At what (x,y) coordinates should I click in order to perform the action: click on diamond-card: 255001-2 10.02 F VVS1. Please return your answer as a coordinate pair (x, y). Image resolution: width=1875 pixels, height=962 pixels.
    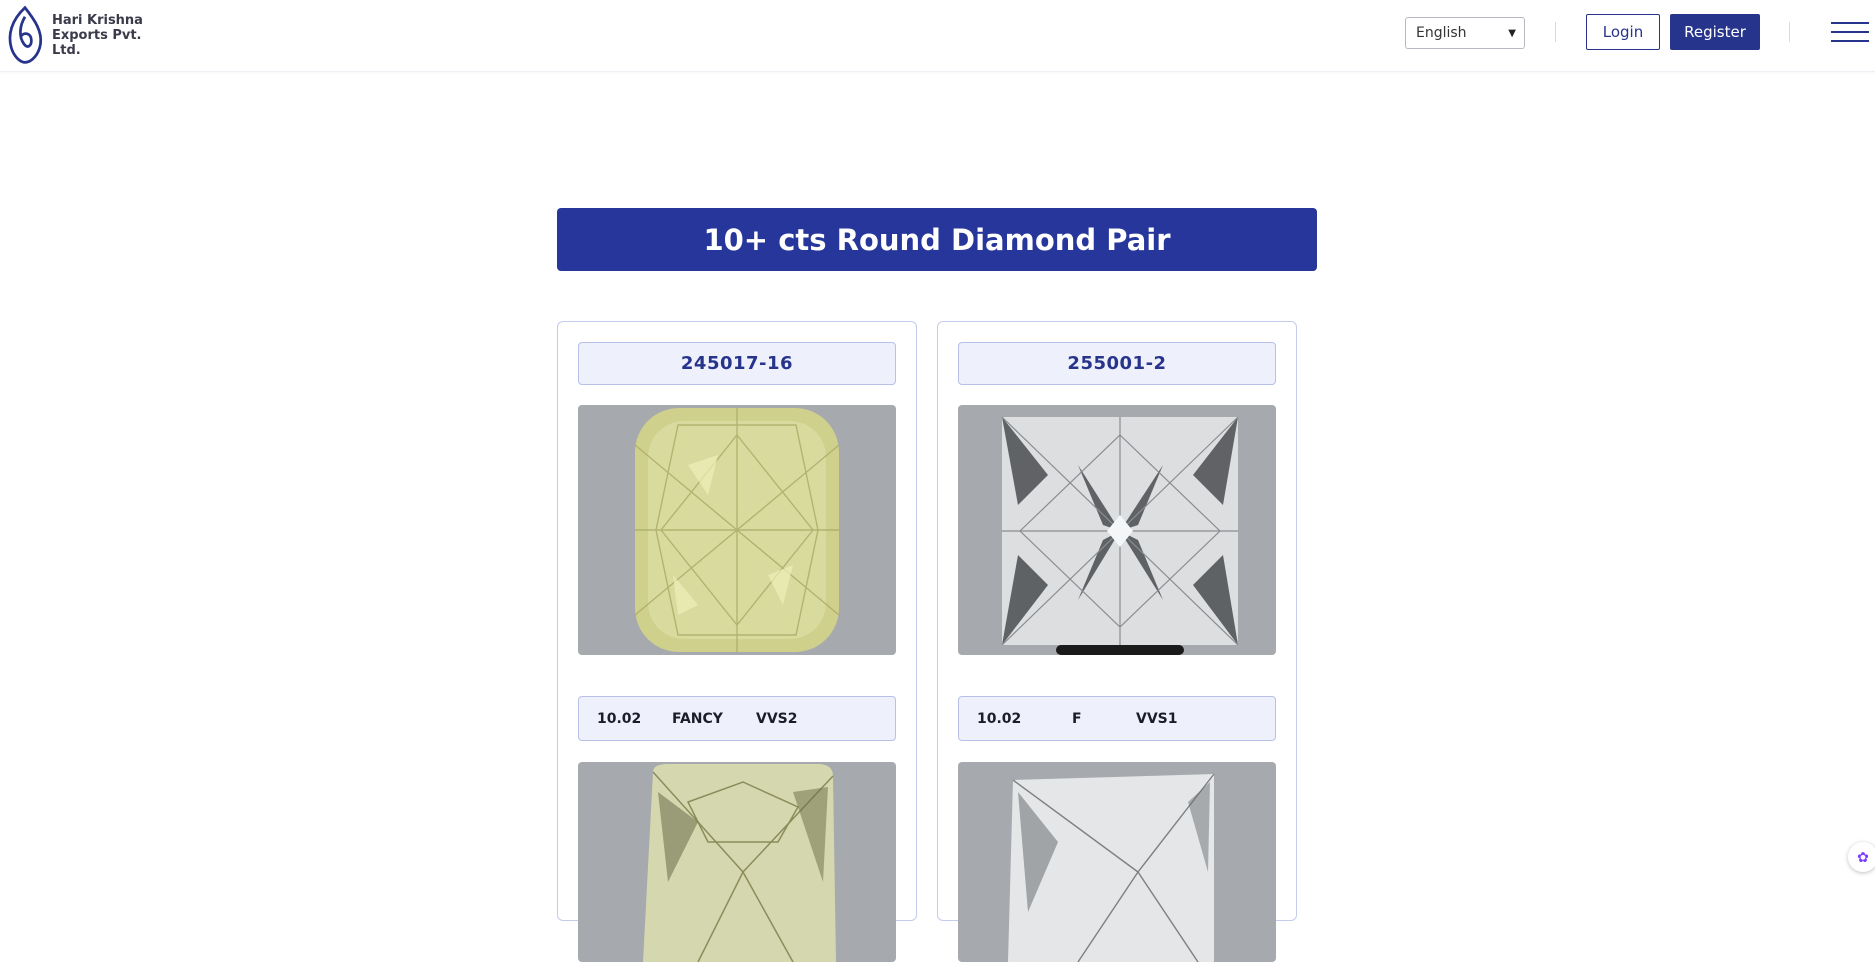
    Looking at the image, I should click on (1117, 641).